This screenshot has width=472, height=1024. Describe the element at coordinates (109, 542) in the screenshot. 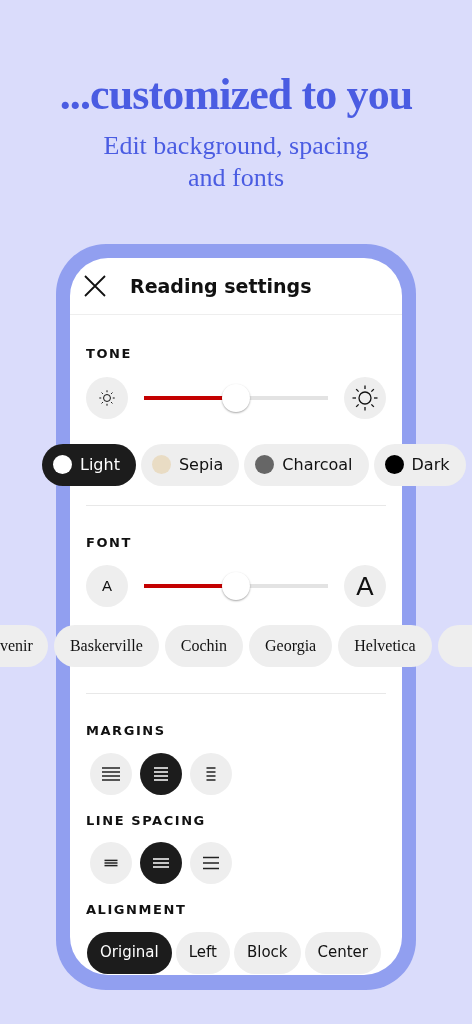

I see `section-label: FONT` at that location.